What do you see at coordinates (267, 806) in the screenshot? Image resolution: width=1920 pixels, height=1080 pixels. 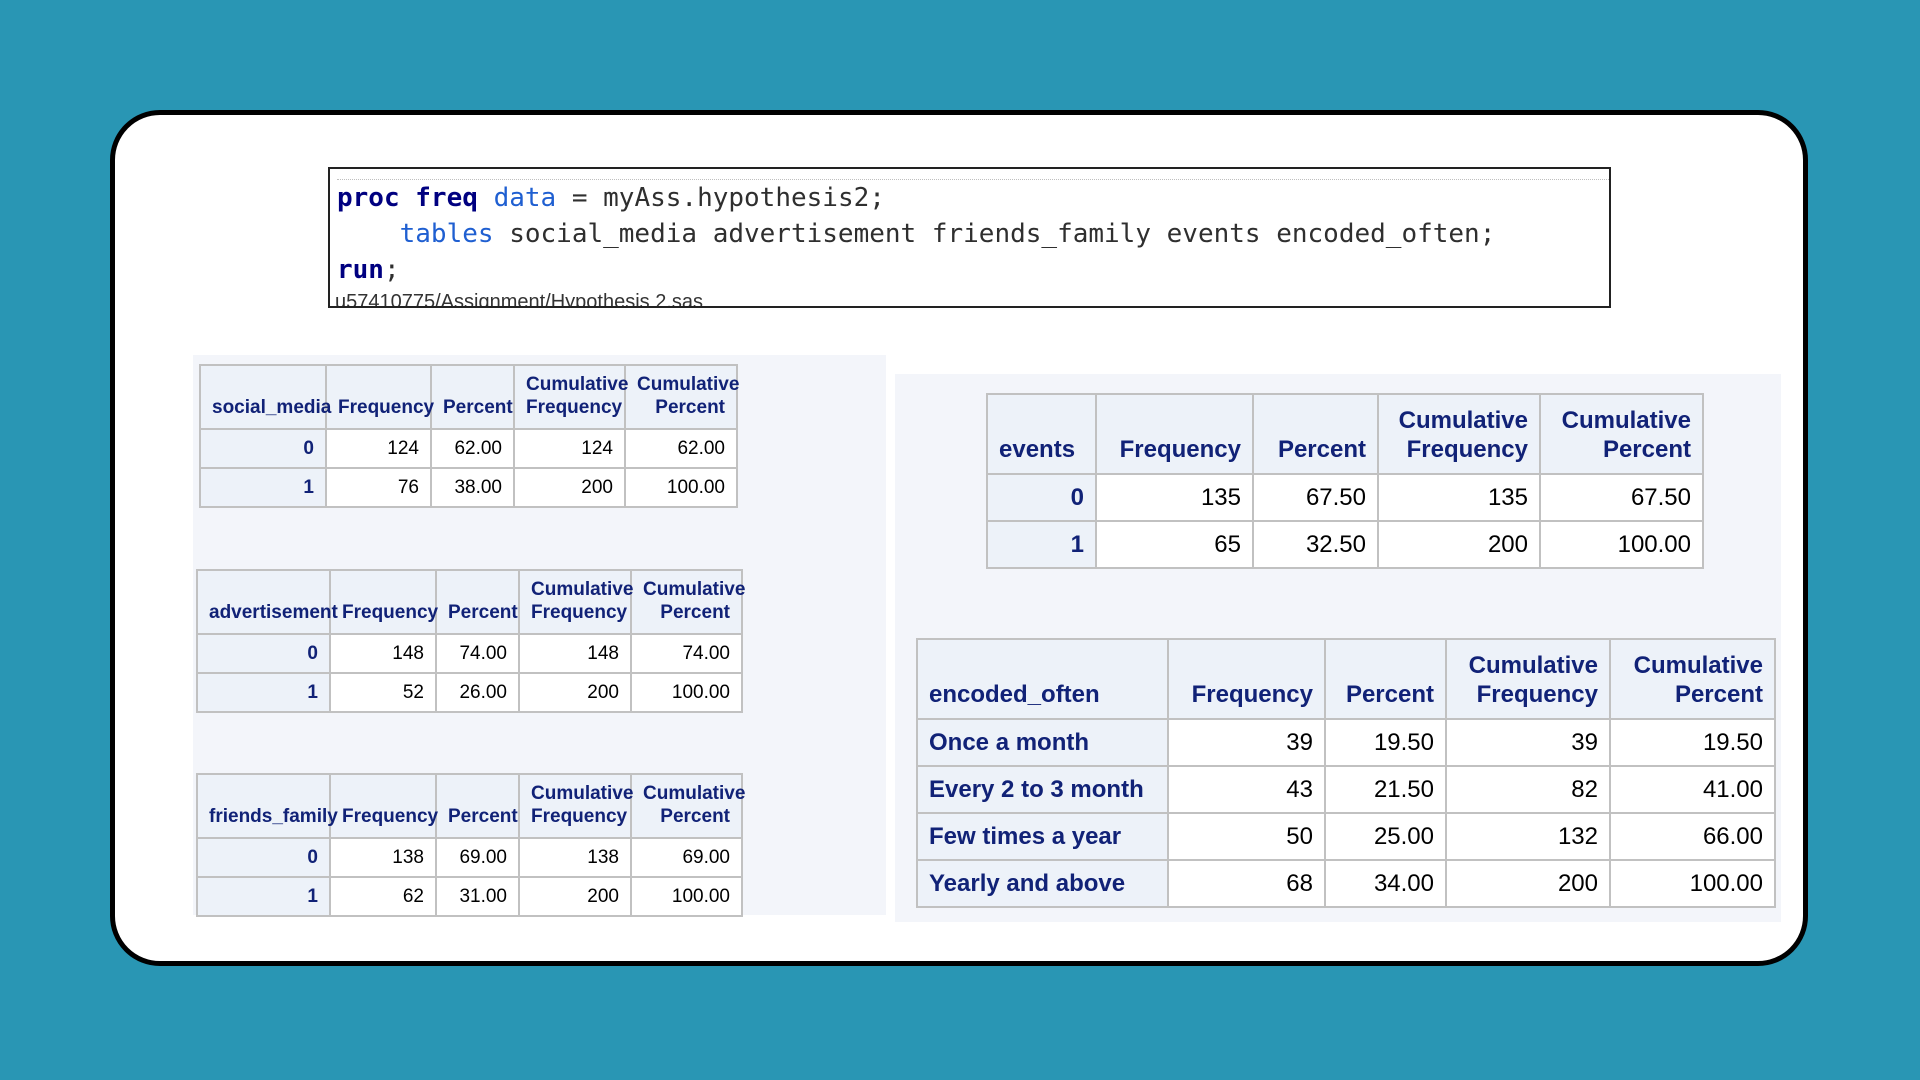 I see `variable-header: friends_family` at bounding box center [267, 806].